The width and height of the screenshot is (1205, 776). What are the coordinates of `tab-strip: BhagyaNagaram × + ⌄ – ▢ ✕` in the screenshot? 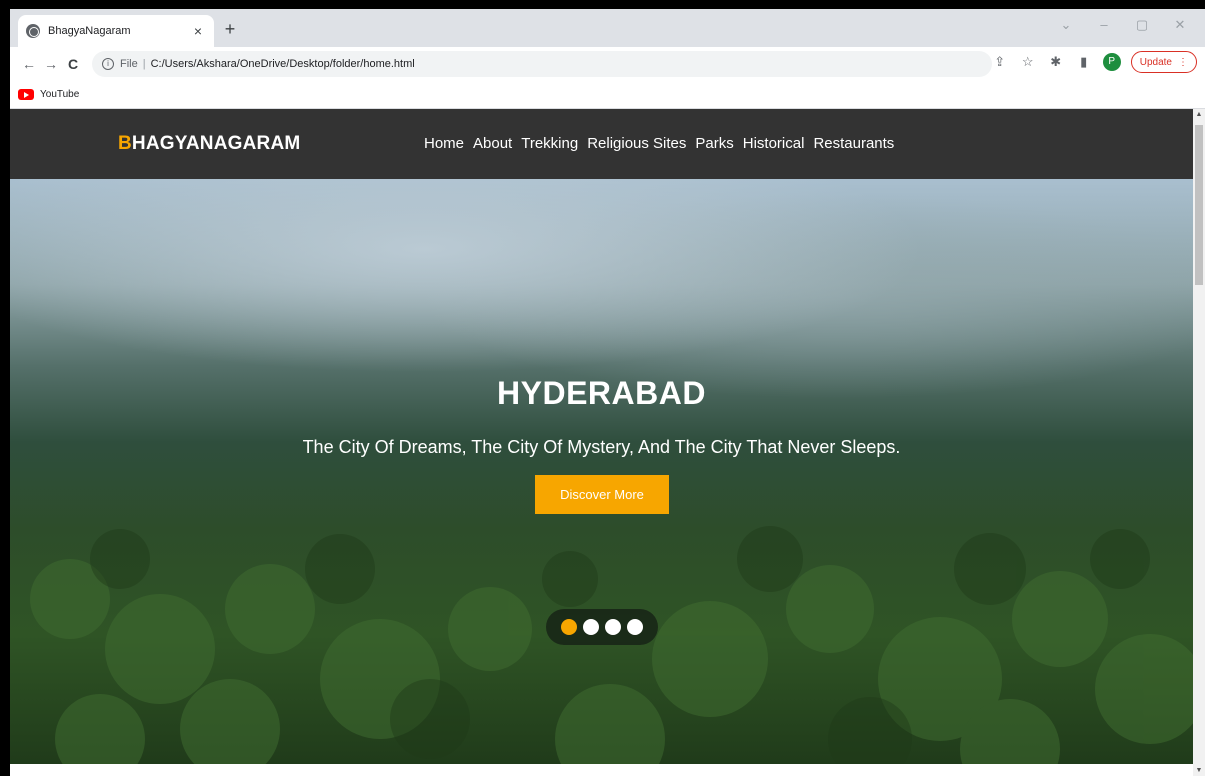 It's located at (607, 28).